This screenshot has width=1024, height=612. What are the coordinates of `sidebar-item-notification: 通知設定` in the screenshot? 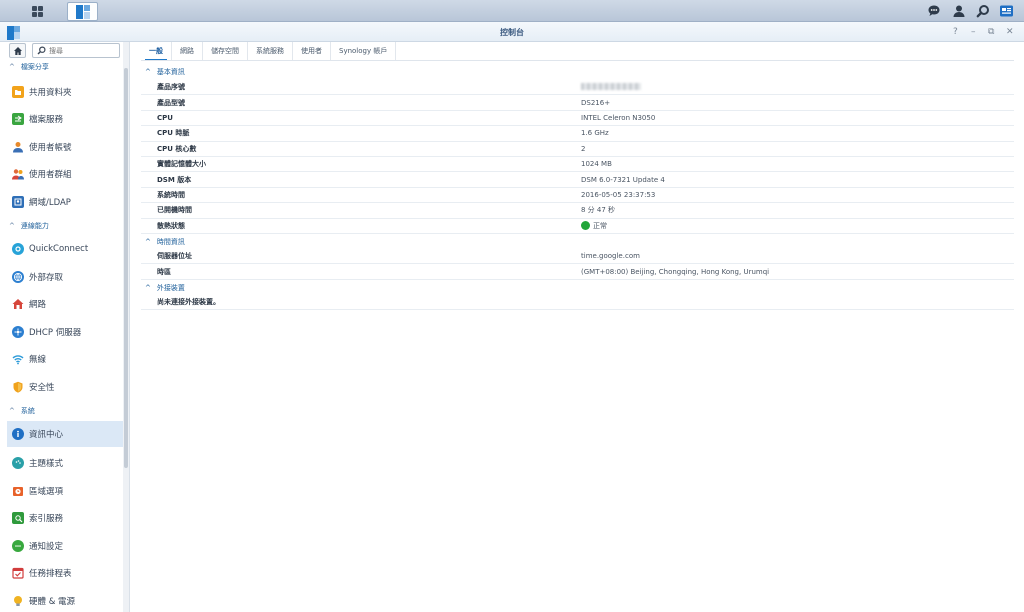 It's located at (65, 546).